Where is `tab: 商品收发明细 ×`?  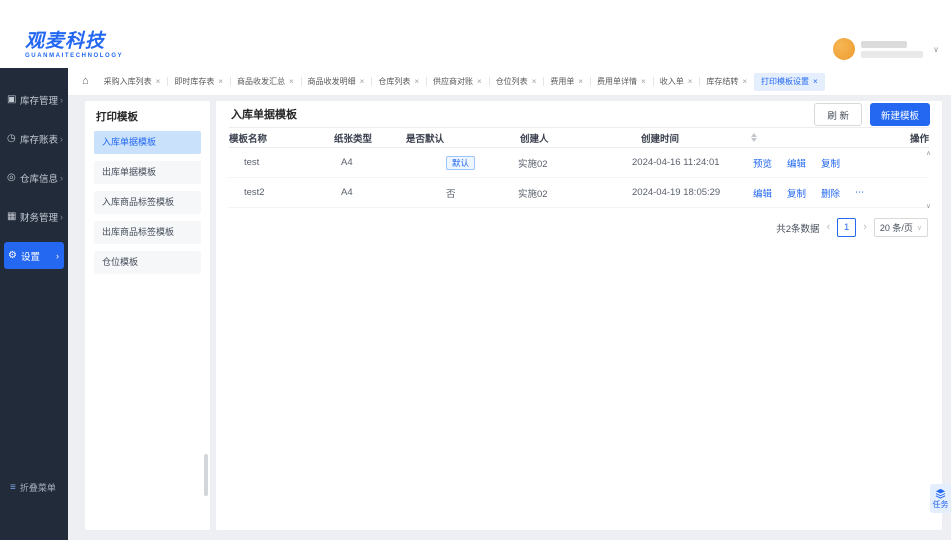
tab: 商品收发明细 × is located at coordinates (336, 81).